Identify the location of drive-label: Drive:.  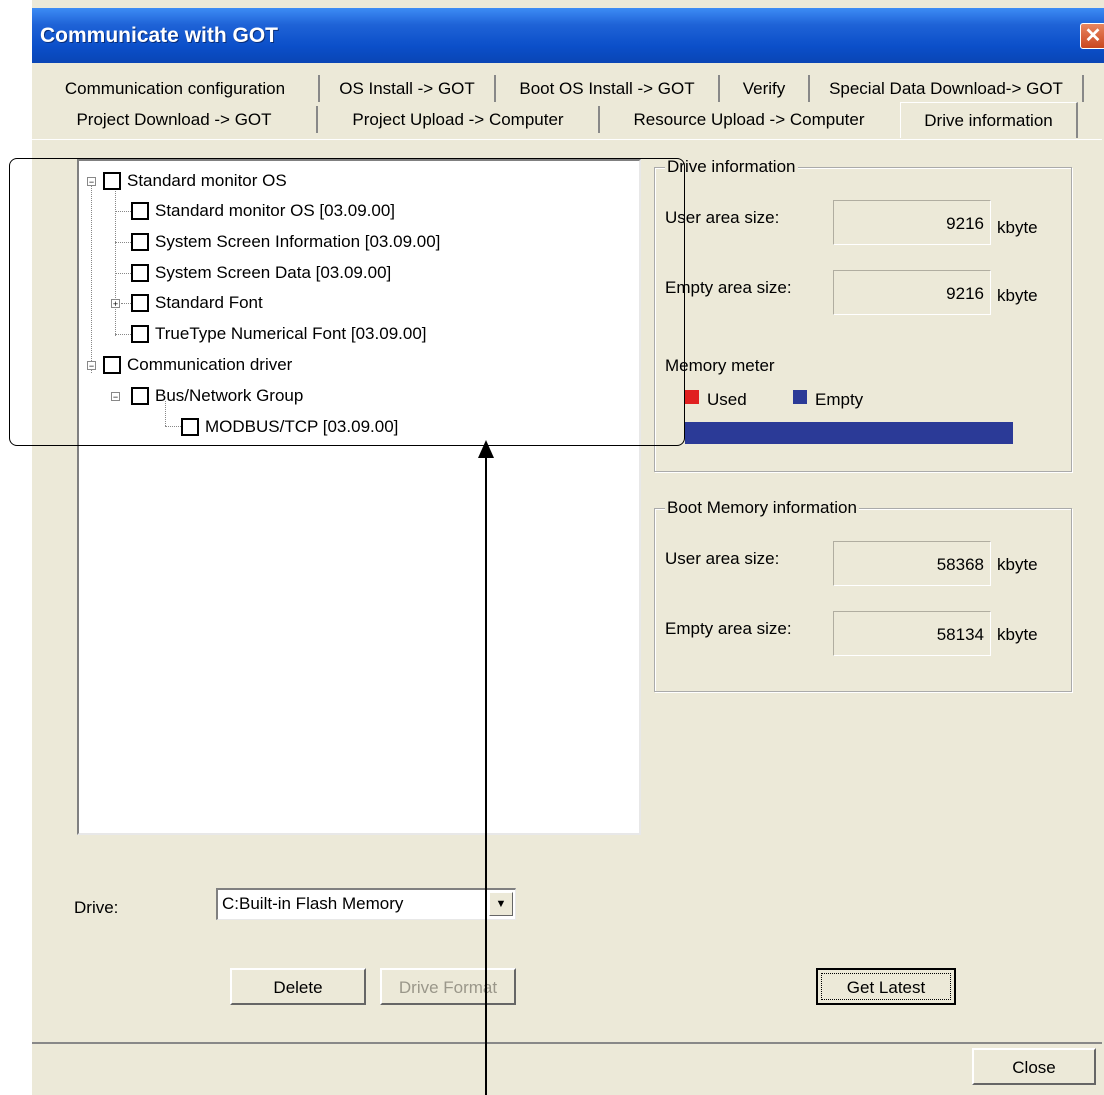
(96, 907).